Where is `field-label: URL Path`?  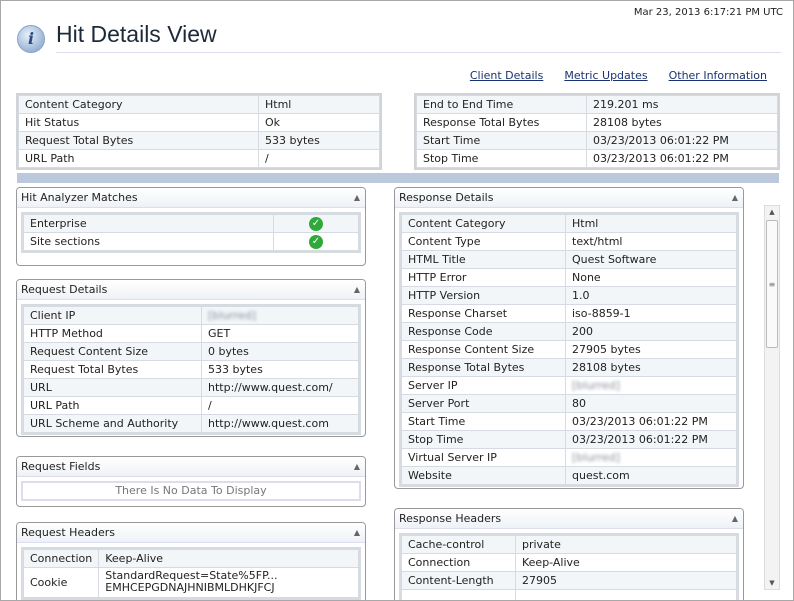 field-label: URL Path is located at coordinates (112, 405).